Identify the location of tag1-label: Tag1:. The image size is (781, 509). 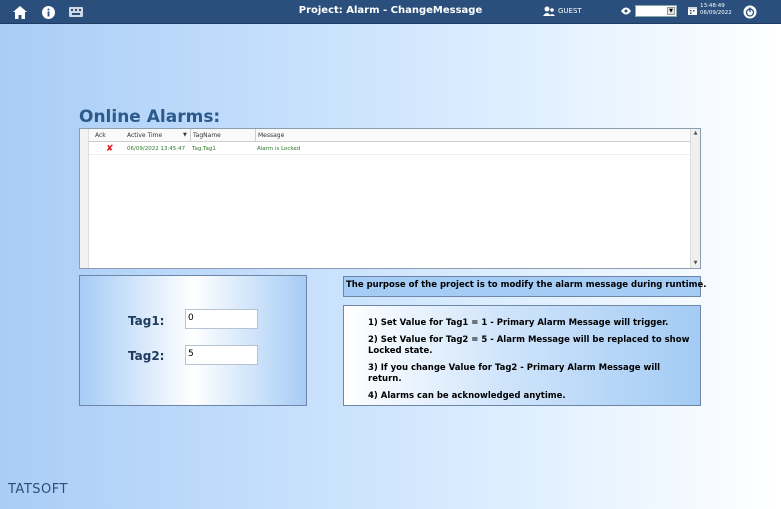
(146, 321).